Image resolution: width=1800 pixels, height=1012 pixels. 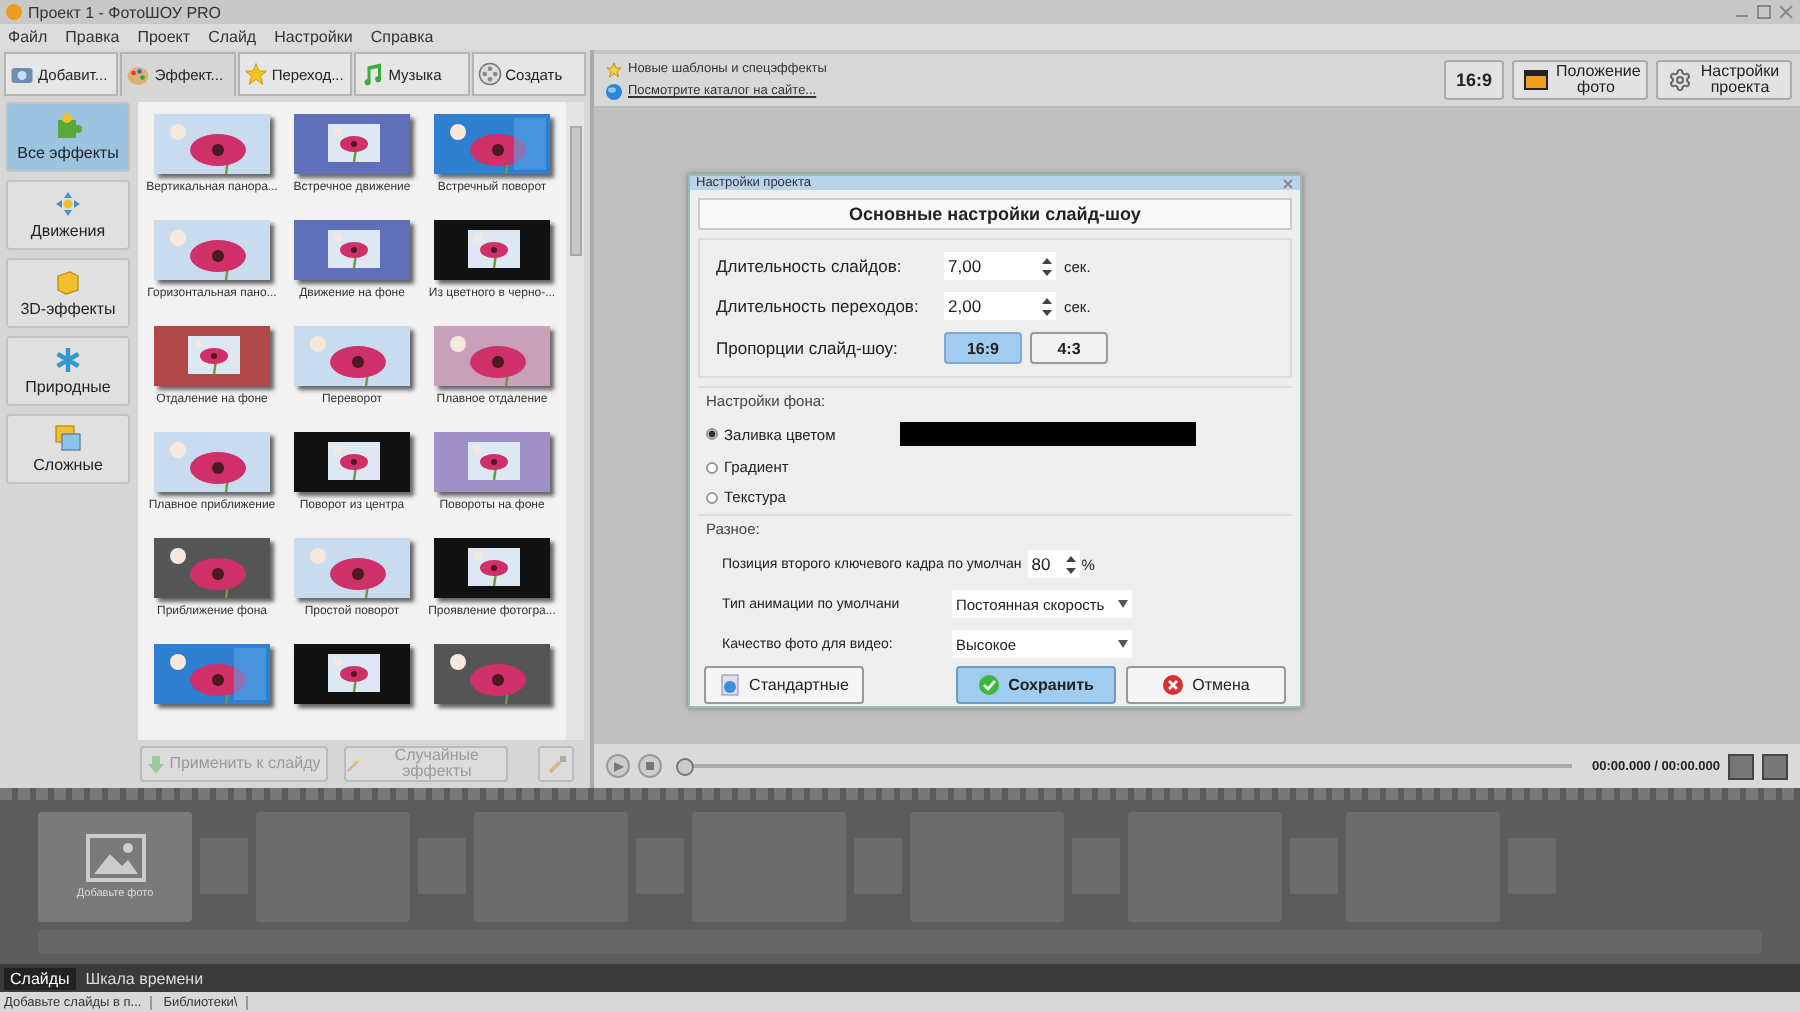 I want to click on play-icon, so click(x=618, y=766).